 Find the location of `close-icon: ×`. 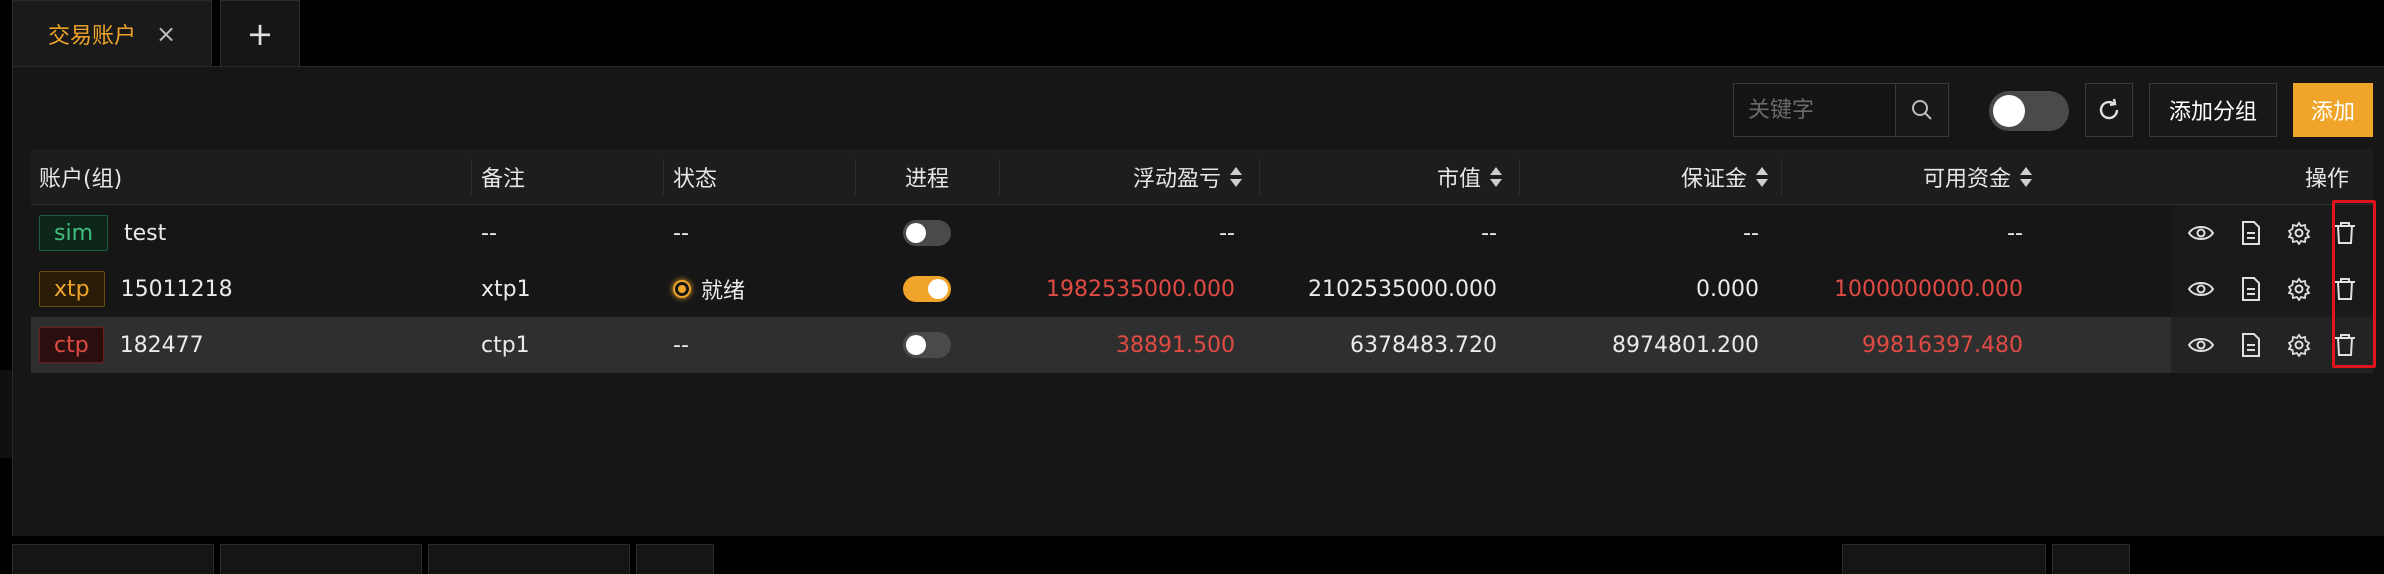

close-icon: × is located at coordinates (166, 34).